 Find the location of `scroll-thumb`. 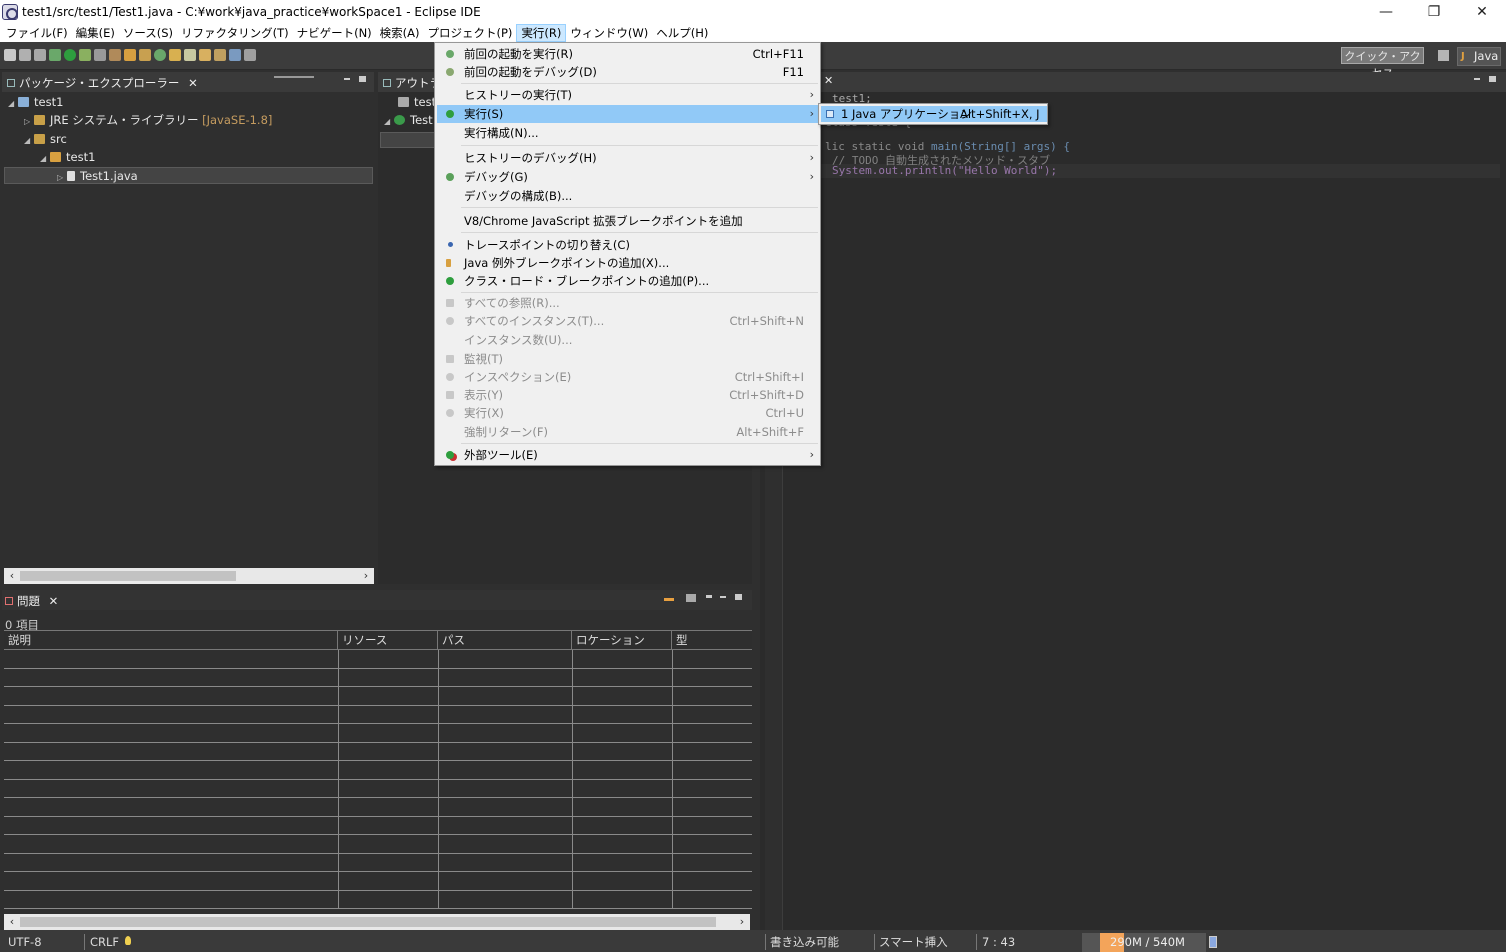

scroll-thumb is located at coordinates (368, 922).